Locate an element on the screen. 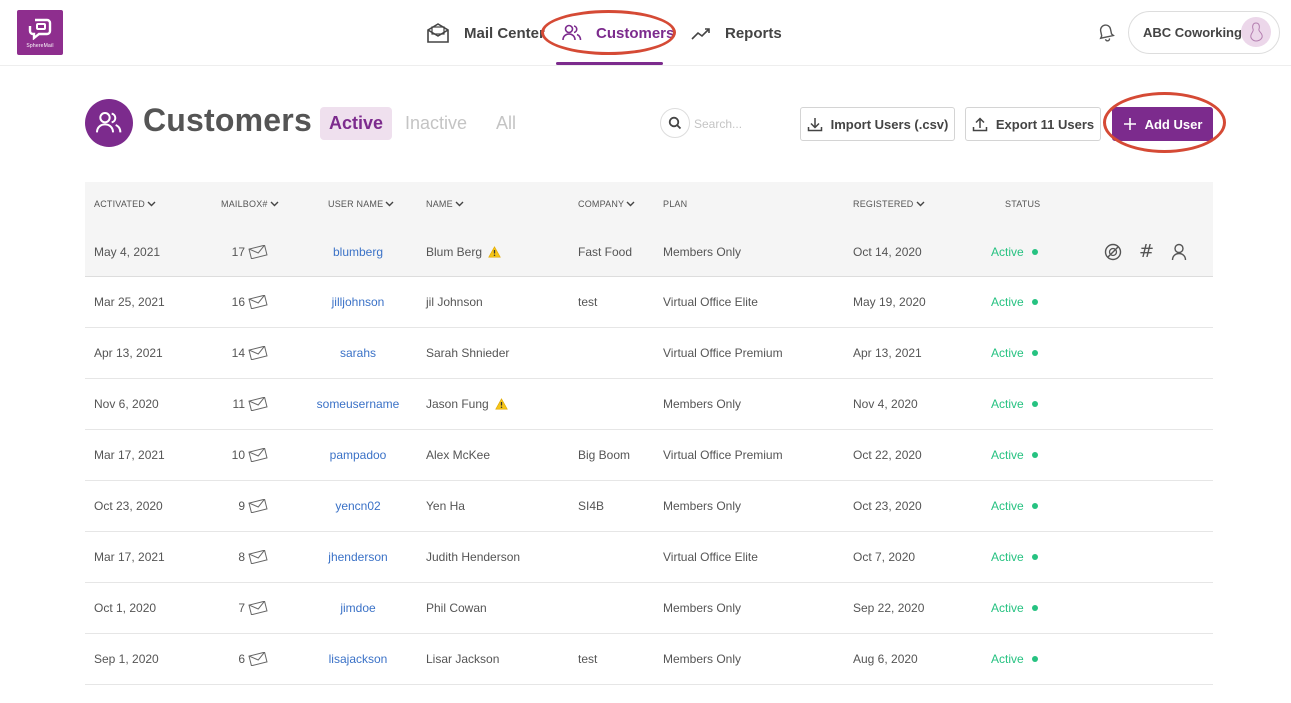 The height and width of the screenshot is (703, 1291). mailbox-value: 10 is located at coordinates (238, 455).